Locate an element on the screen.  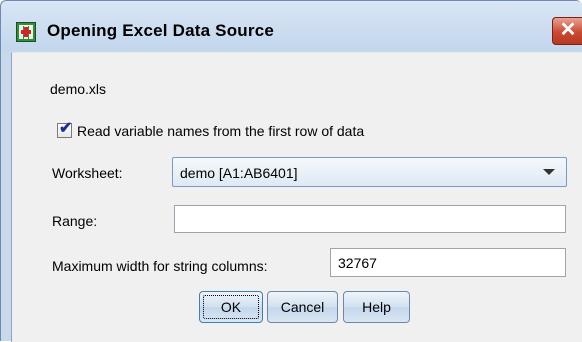
range-input is located at coordinates (370, 219).